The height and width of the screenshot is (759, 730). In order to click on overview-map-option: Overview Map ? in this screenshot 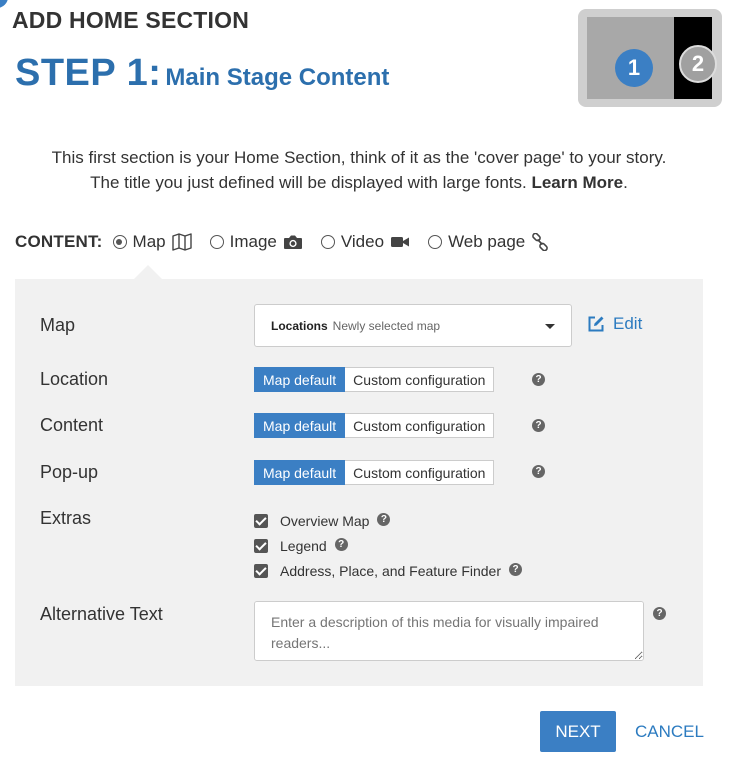, I will do `click(322, 520)`.